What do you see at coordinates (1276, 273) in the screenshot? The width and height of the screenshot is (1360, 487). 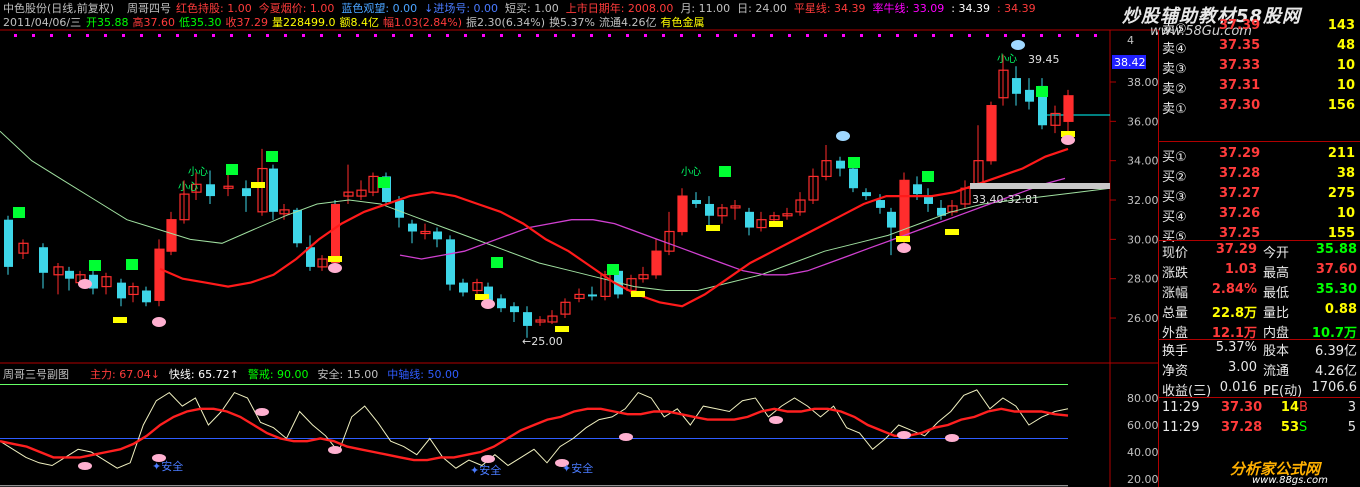 I see `quote-label: 最高` at bounding box center [1276, 273].